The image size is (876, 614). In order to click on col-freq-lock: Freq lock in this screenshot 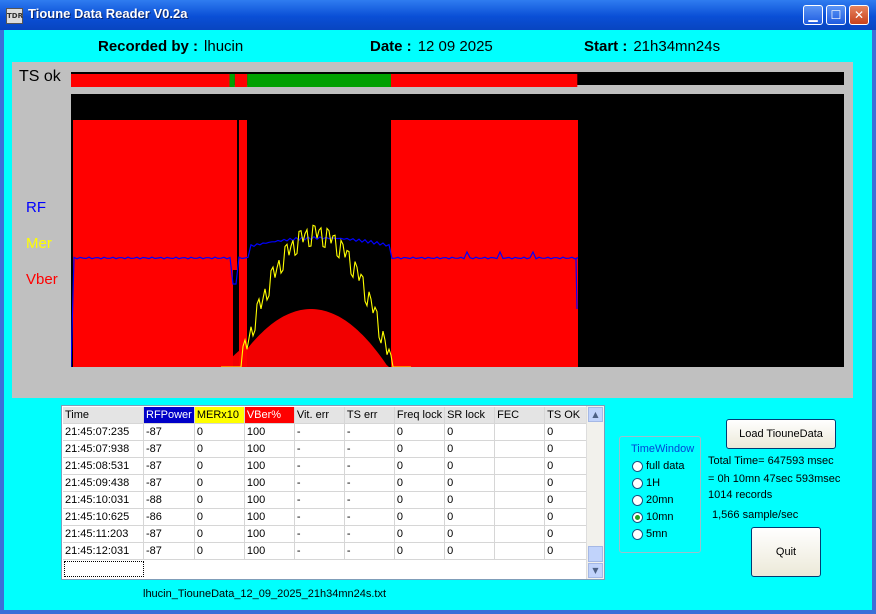, I will do `click(420, 415)`.